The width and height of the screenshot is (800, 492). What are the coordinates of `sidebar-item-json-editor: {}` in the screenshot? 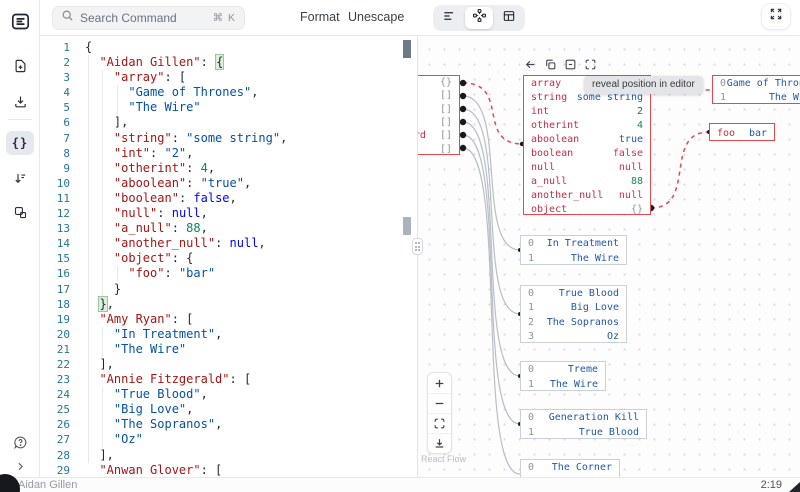 It's located at (20, 143).